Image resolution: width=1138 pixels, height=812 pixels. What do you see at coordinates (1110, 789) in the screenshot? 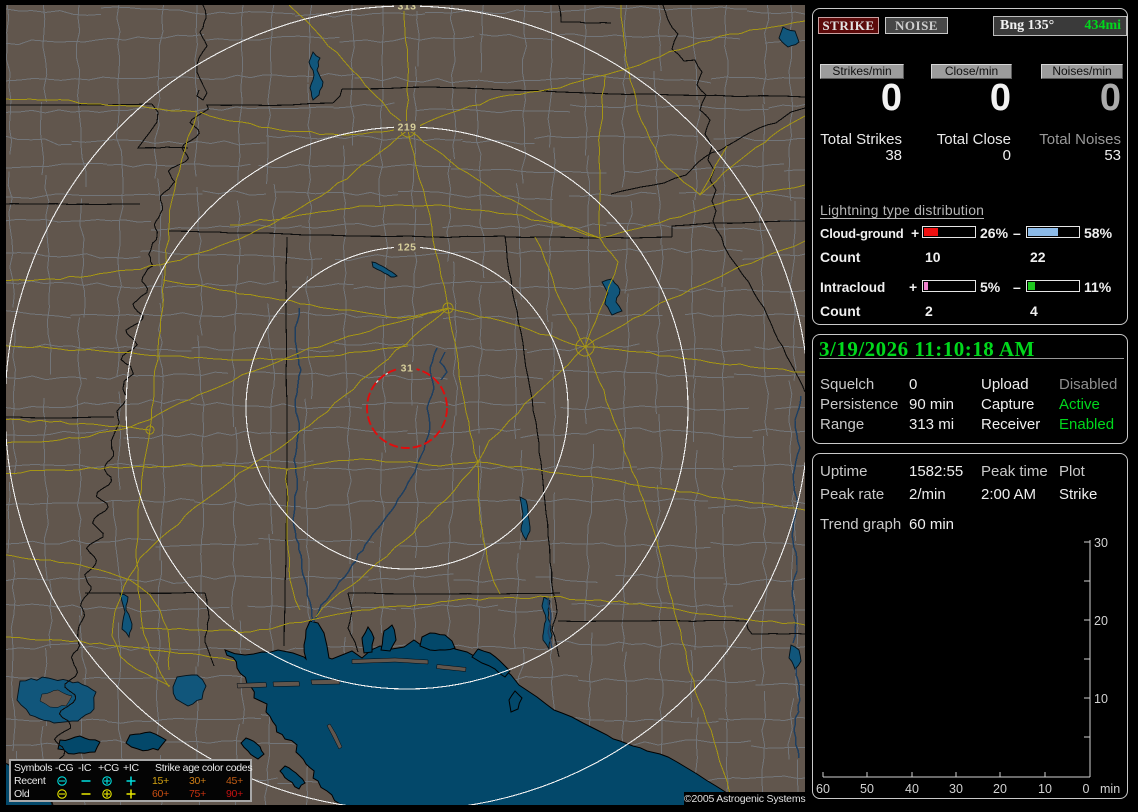
I see `svg-text: min` at bounding box center [1110, 789].